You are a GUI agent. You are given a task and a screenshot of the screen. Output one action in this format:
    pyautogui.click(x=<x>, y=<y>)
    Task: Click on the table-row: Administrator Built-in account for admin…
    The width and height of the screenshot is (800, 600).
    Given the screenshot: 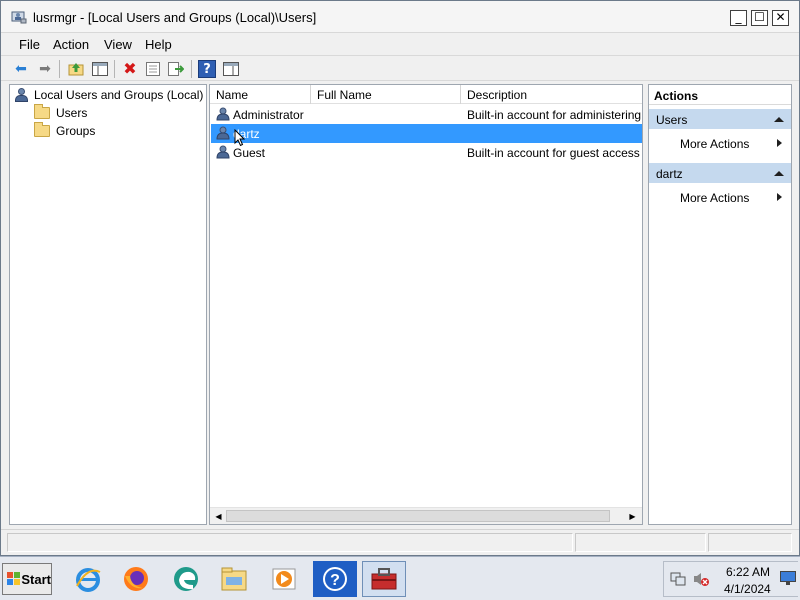 What is the action you would take?
    pyautogui.click(x=426, y=114)
    